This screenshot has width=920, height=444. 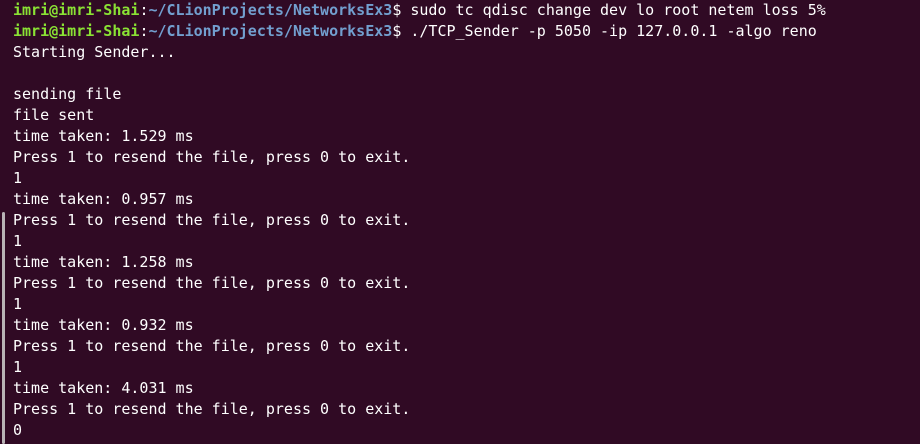 I want to click on output-line: 0, so click(x=18, y=430).